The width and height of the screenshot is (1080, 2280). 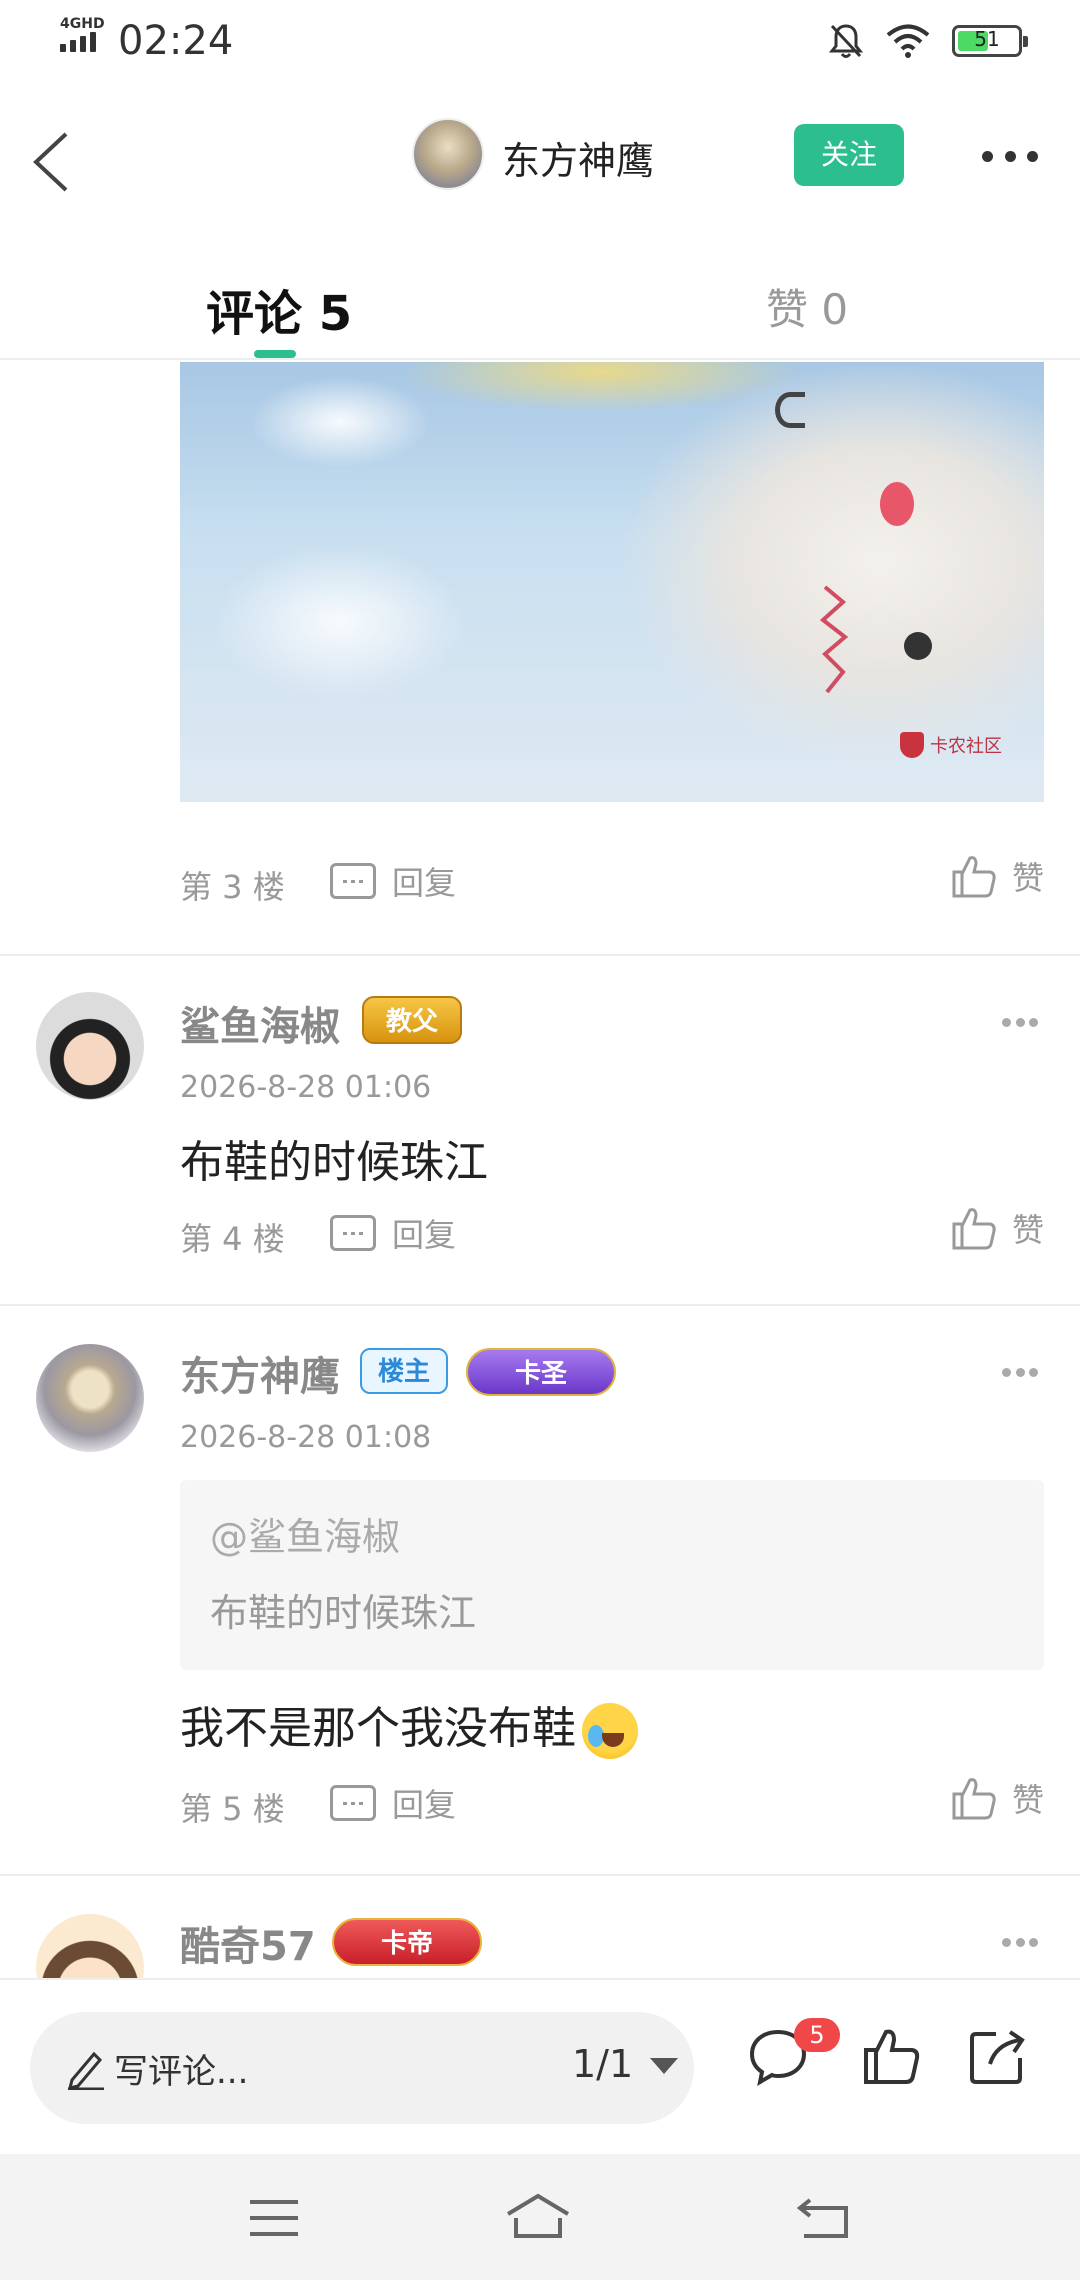 I want to click on tab-likes: 赞 0, so click(x=807, y=306).